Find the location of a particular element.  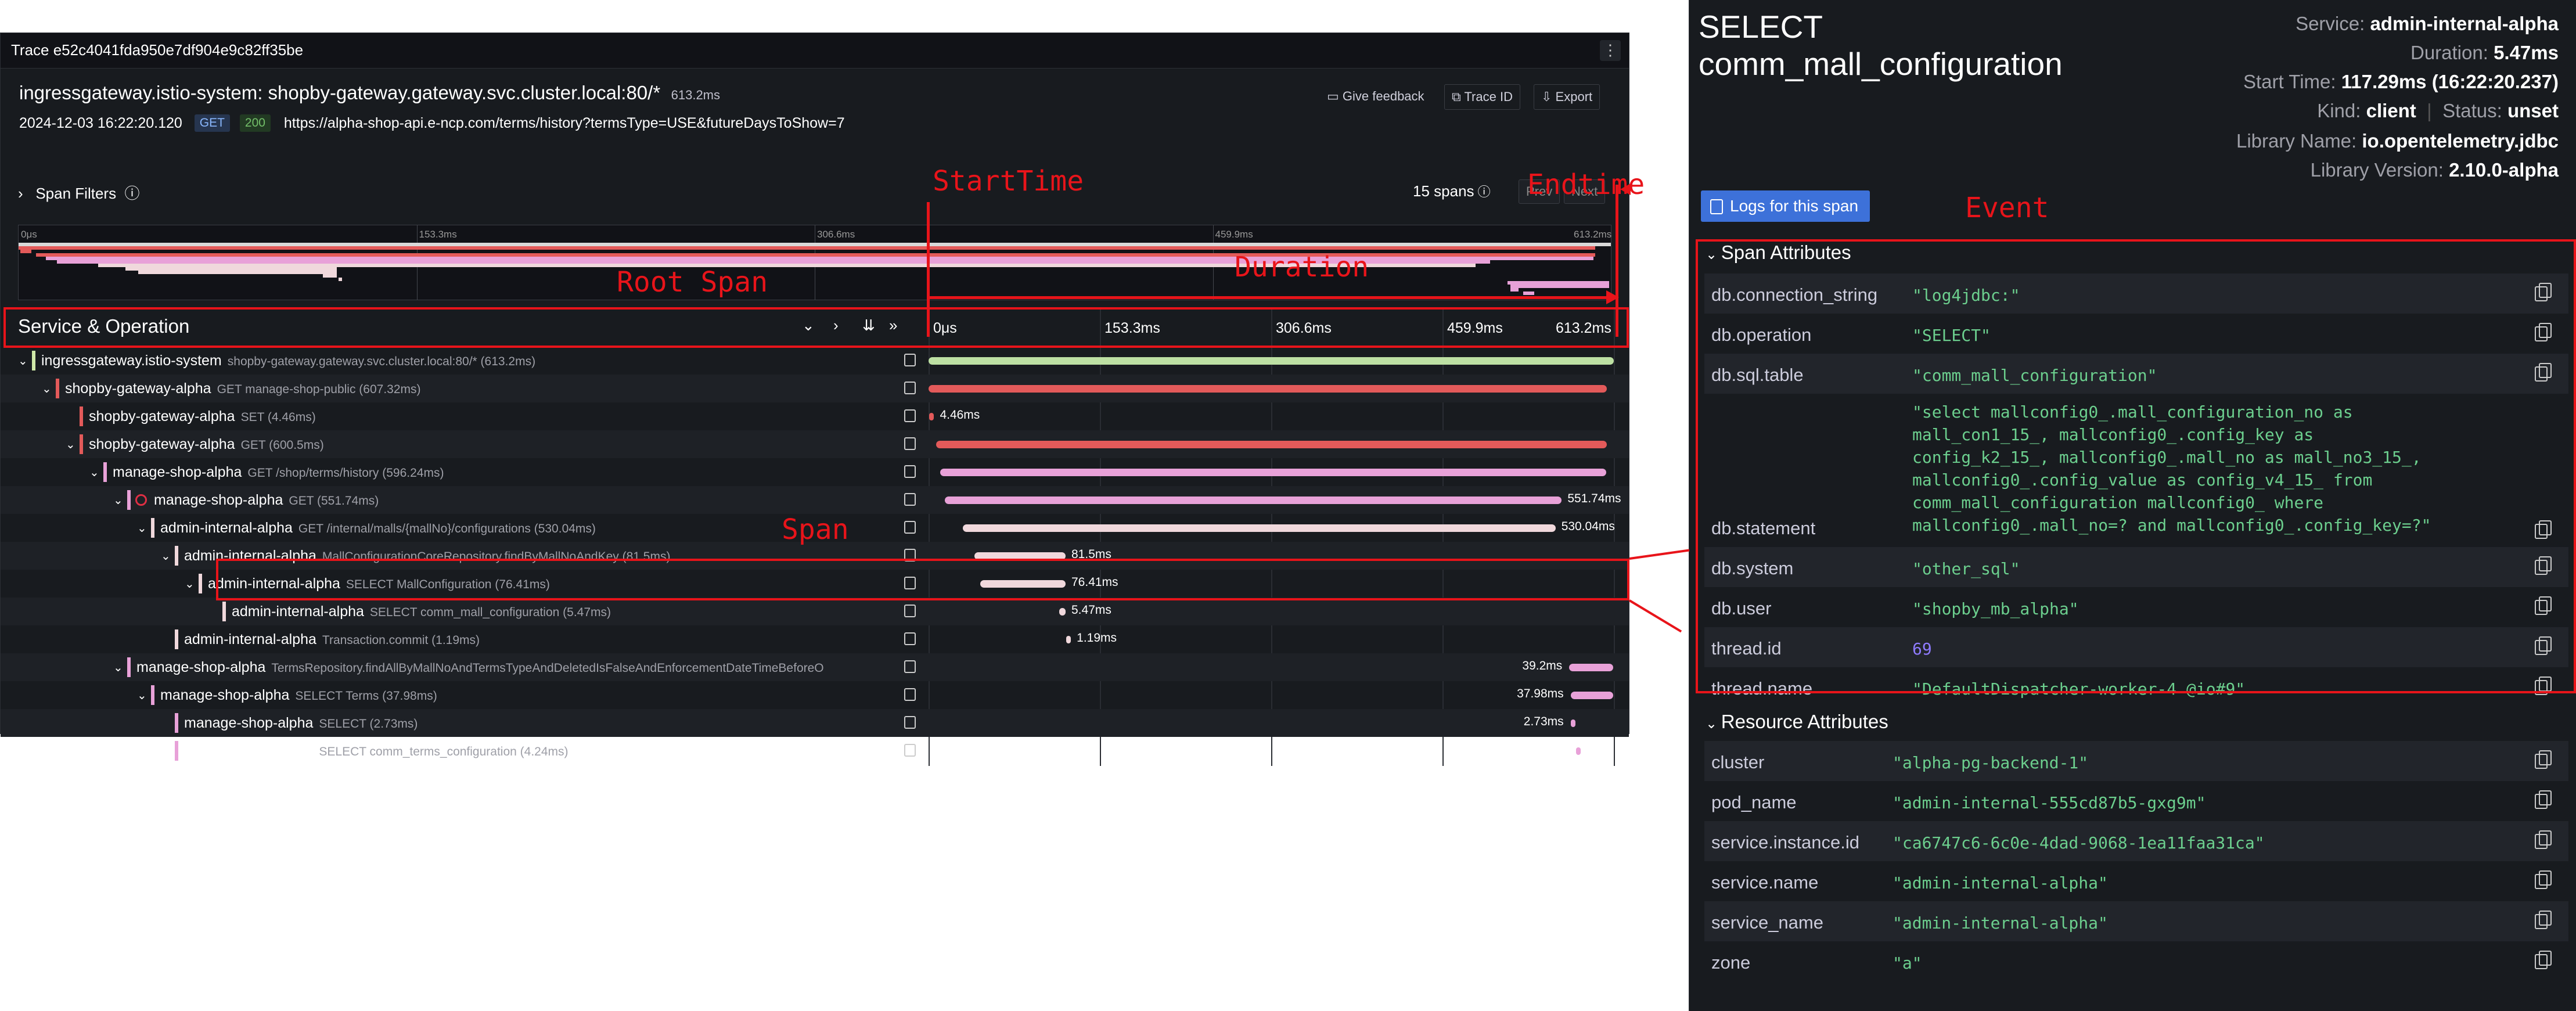

attribute-value: "admin-internal-alpha" is located at coordinates (2000, 923).